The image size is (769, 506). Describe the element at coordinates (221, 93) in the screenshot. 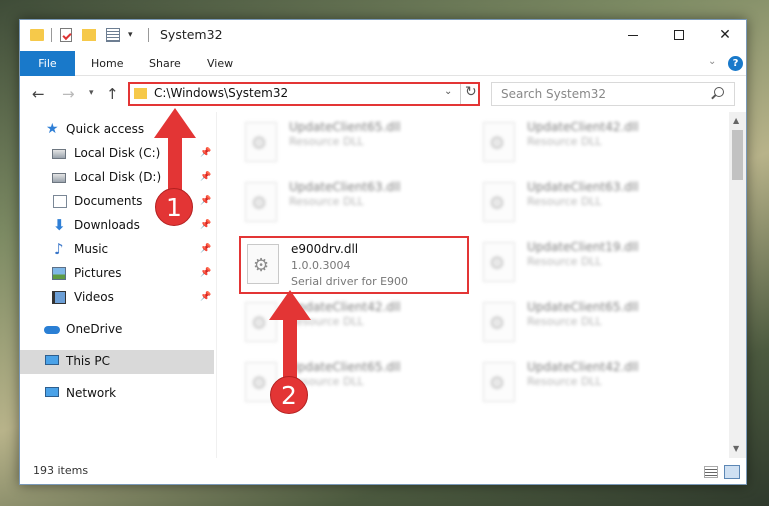

I see `address-path: C:\Windows\System32` at that location.